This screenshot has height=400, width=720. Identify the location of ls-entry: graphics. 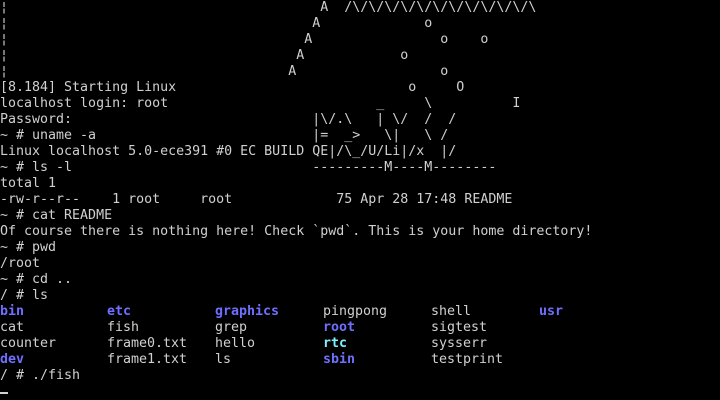
(247, 311).